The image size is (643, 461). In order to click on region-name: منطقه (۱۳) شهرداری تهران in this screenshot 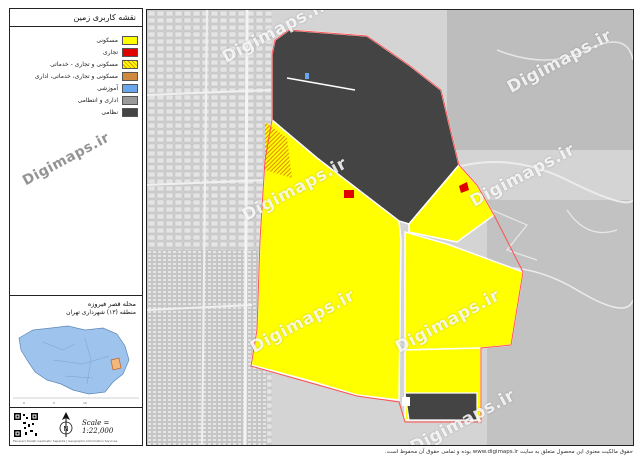, I will do `click(101, 312)`.